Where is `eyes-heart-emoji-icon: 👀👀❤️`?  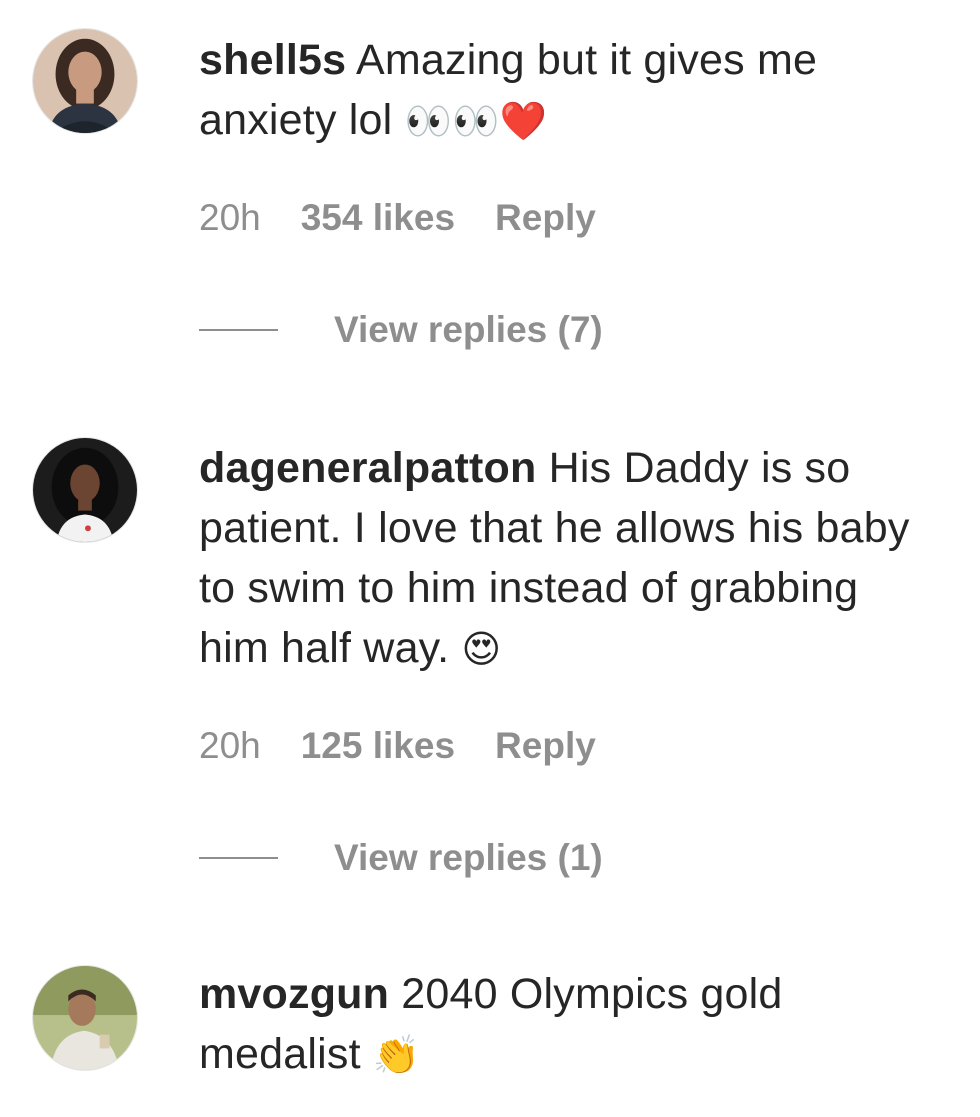
eyes-heart-emoji-icon: 👀👀❤️ is located at coordinates (476, 121).